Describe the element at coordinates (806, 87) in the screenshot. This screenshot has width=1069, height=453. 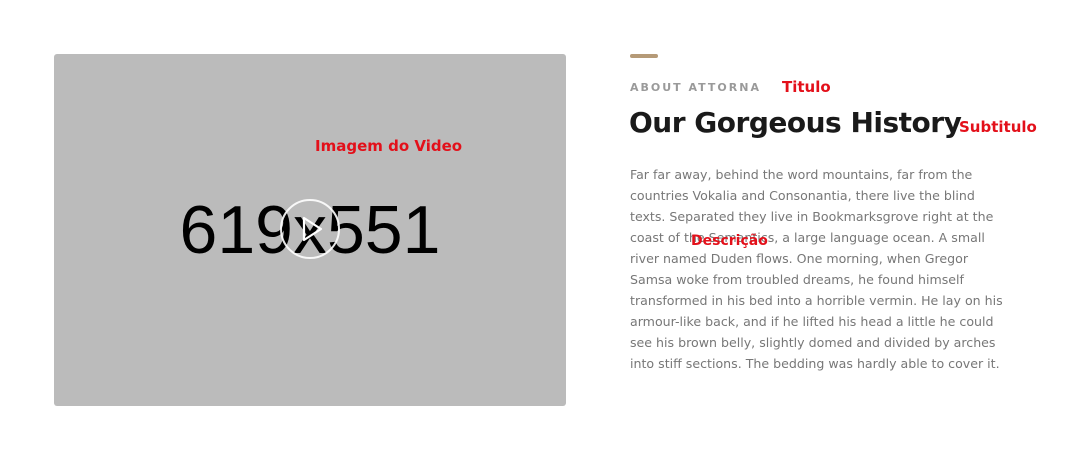
I see `annotation-title: Titulo` at that location.